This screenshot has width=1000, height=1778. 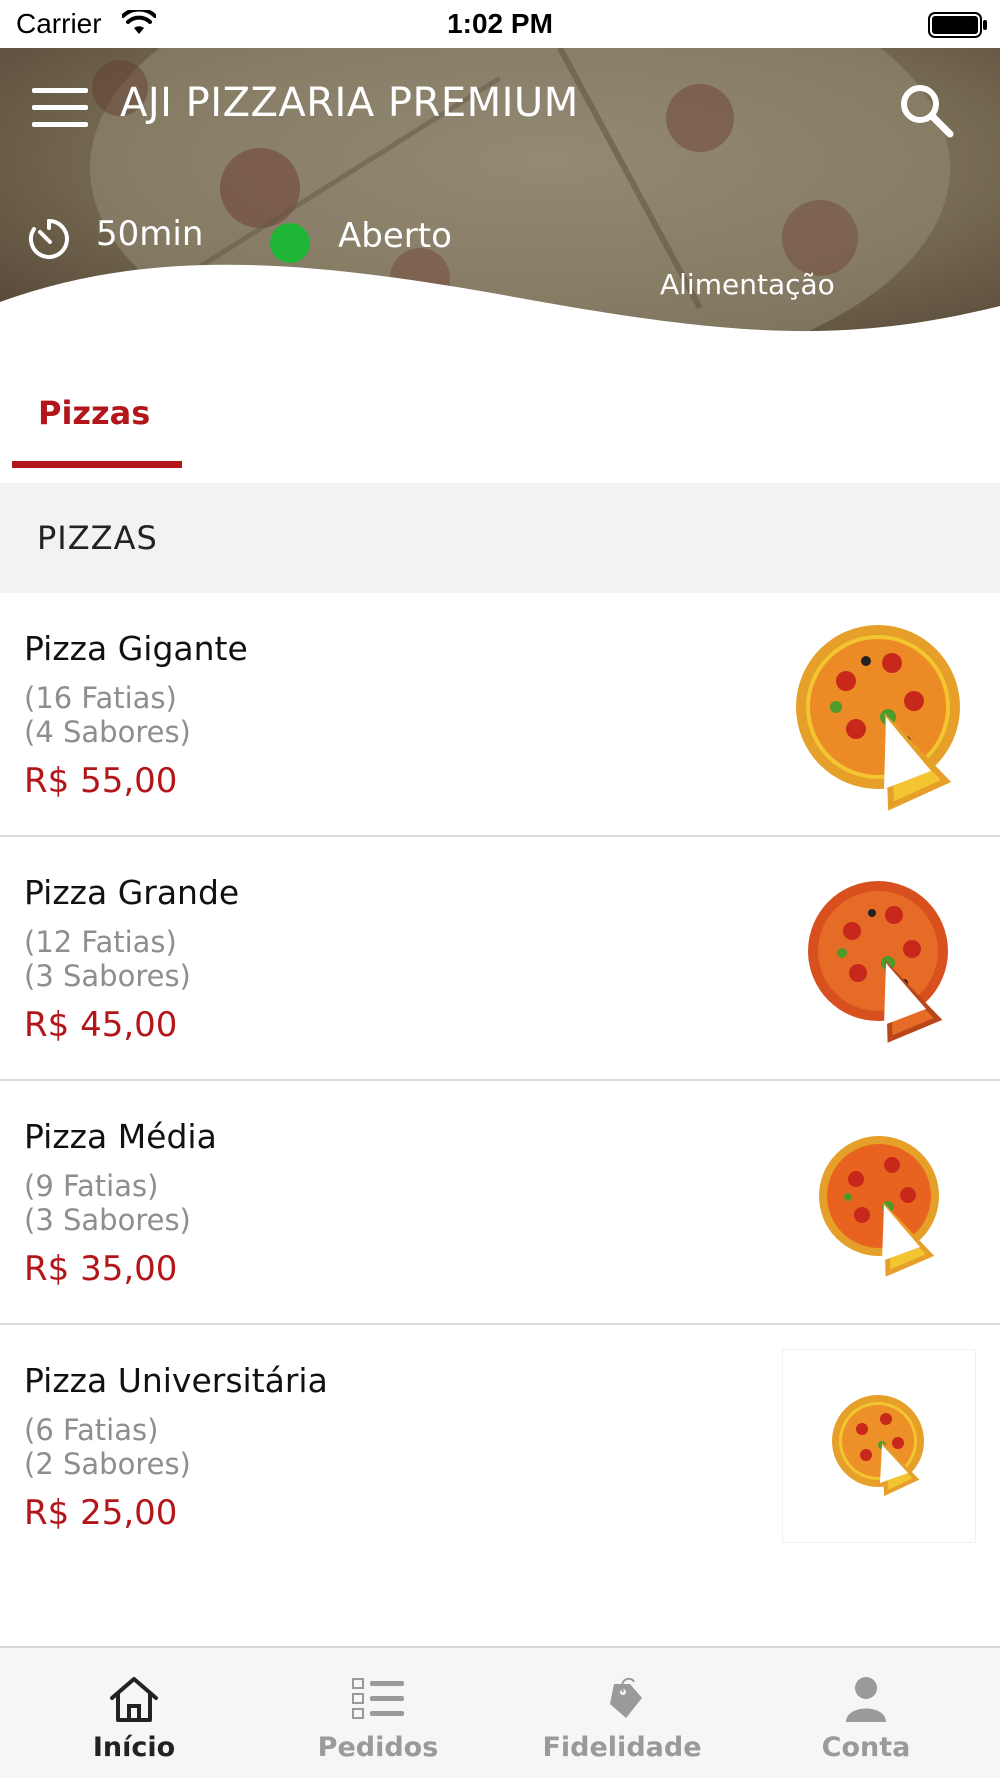 What do you see at coordinates (100, 942) in the screenshot?
I see `product-slices: (12 Fatias)` at bounding box center [100, 942].